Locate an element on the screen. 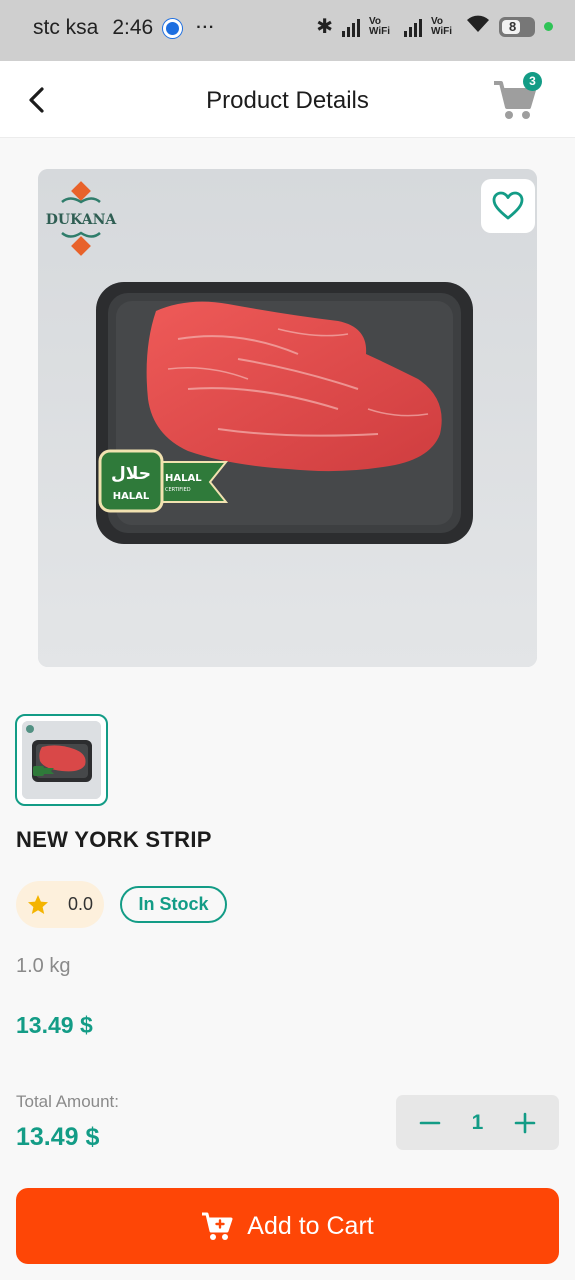 This screenshot has height=1280, width=575. halal-ribbon-subtext: CERTIFIED is located at coordinates (178, 490).